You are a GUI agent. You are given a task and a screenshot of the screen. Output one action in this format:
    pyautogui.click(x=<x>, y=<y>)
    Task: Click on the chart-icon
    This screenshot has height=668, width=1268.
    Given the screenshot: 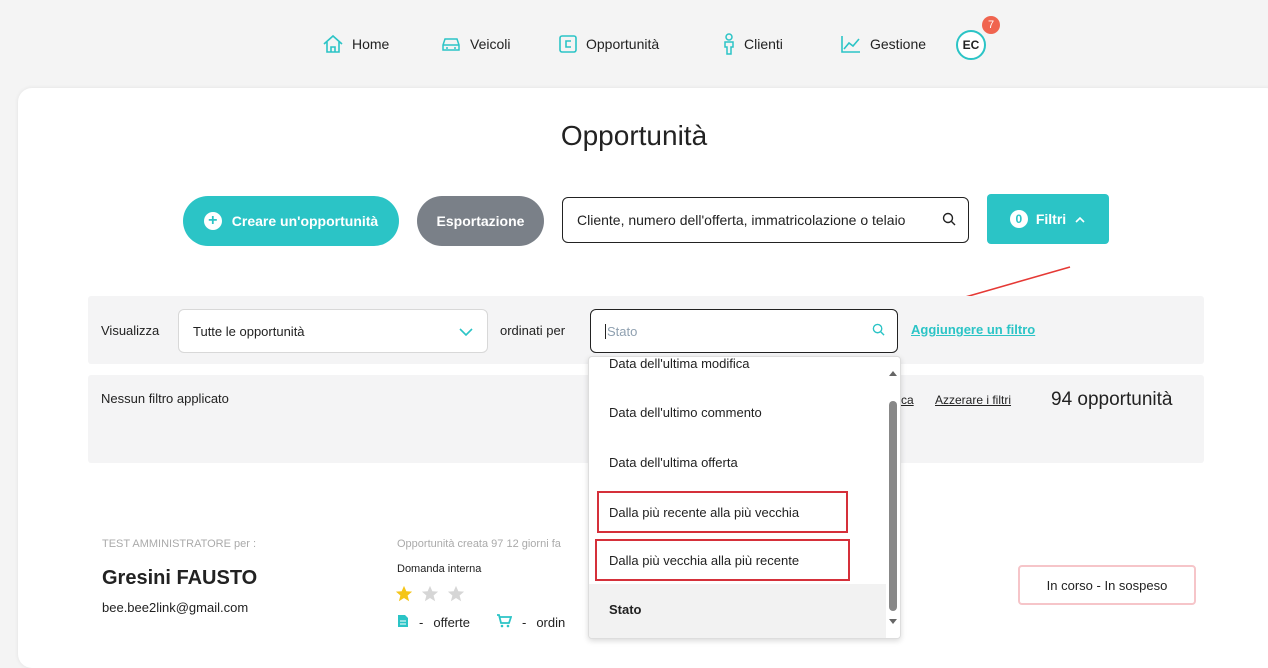 What is the action you would take?
    pyautogui.click(x=851, y=44)
    